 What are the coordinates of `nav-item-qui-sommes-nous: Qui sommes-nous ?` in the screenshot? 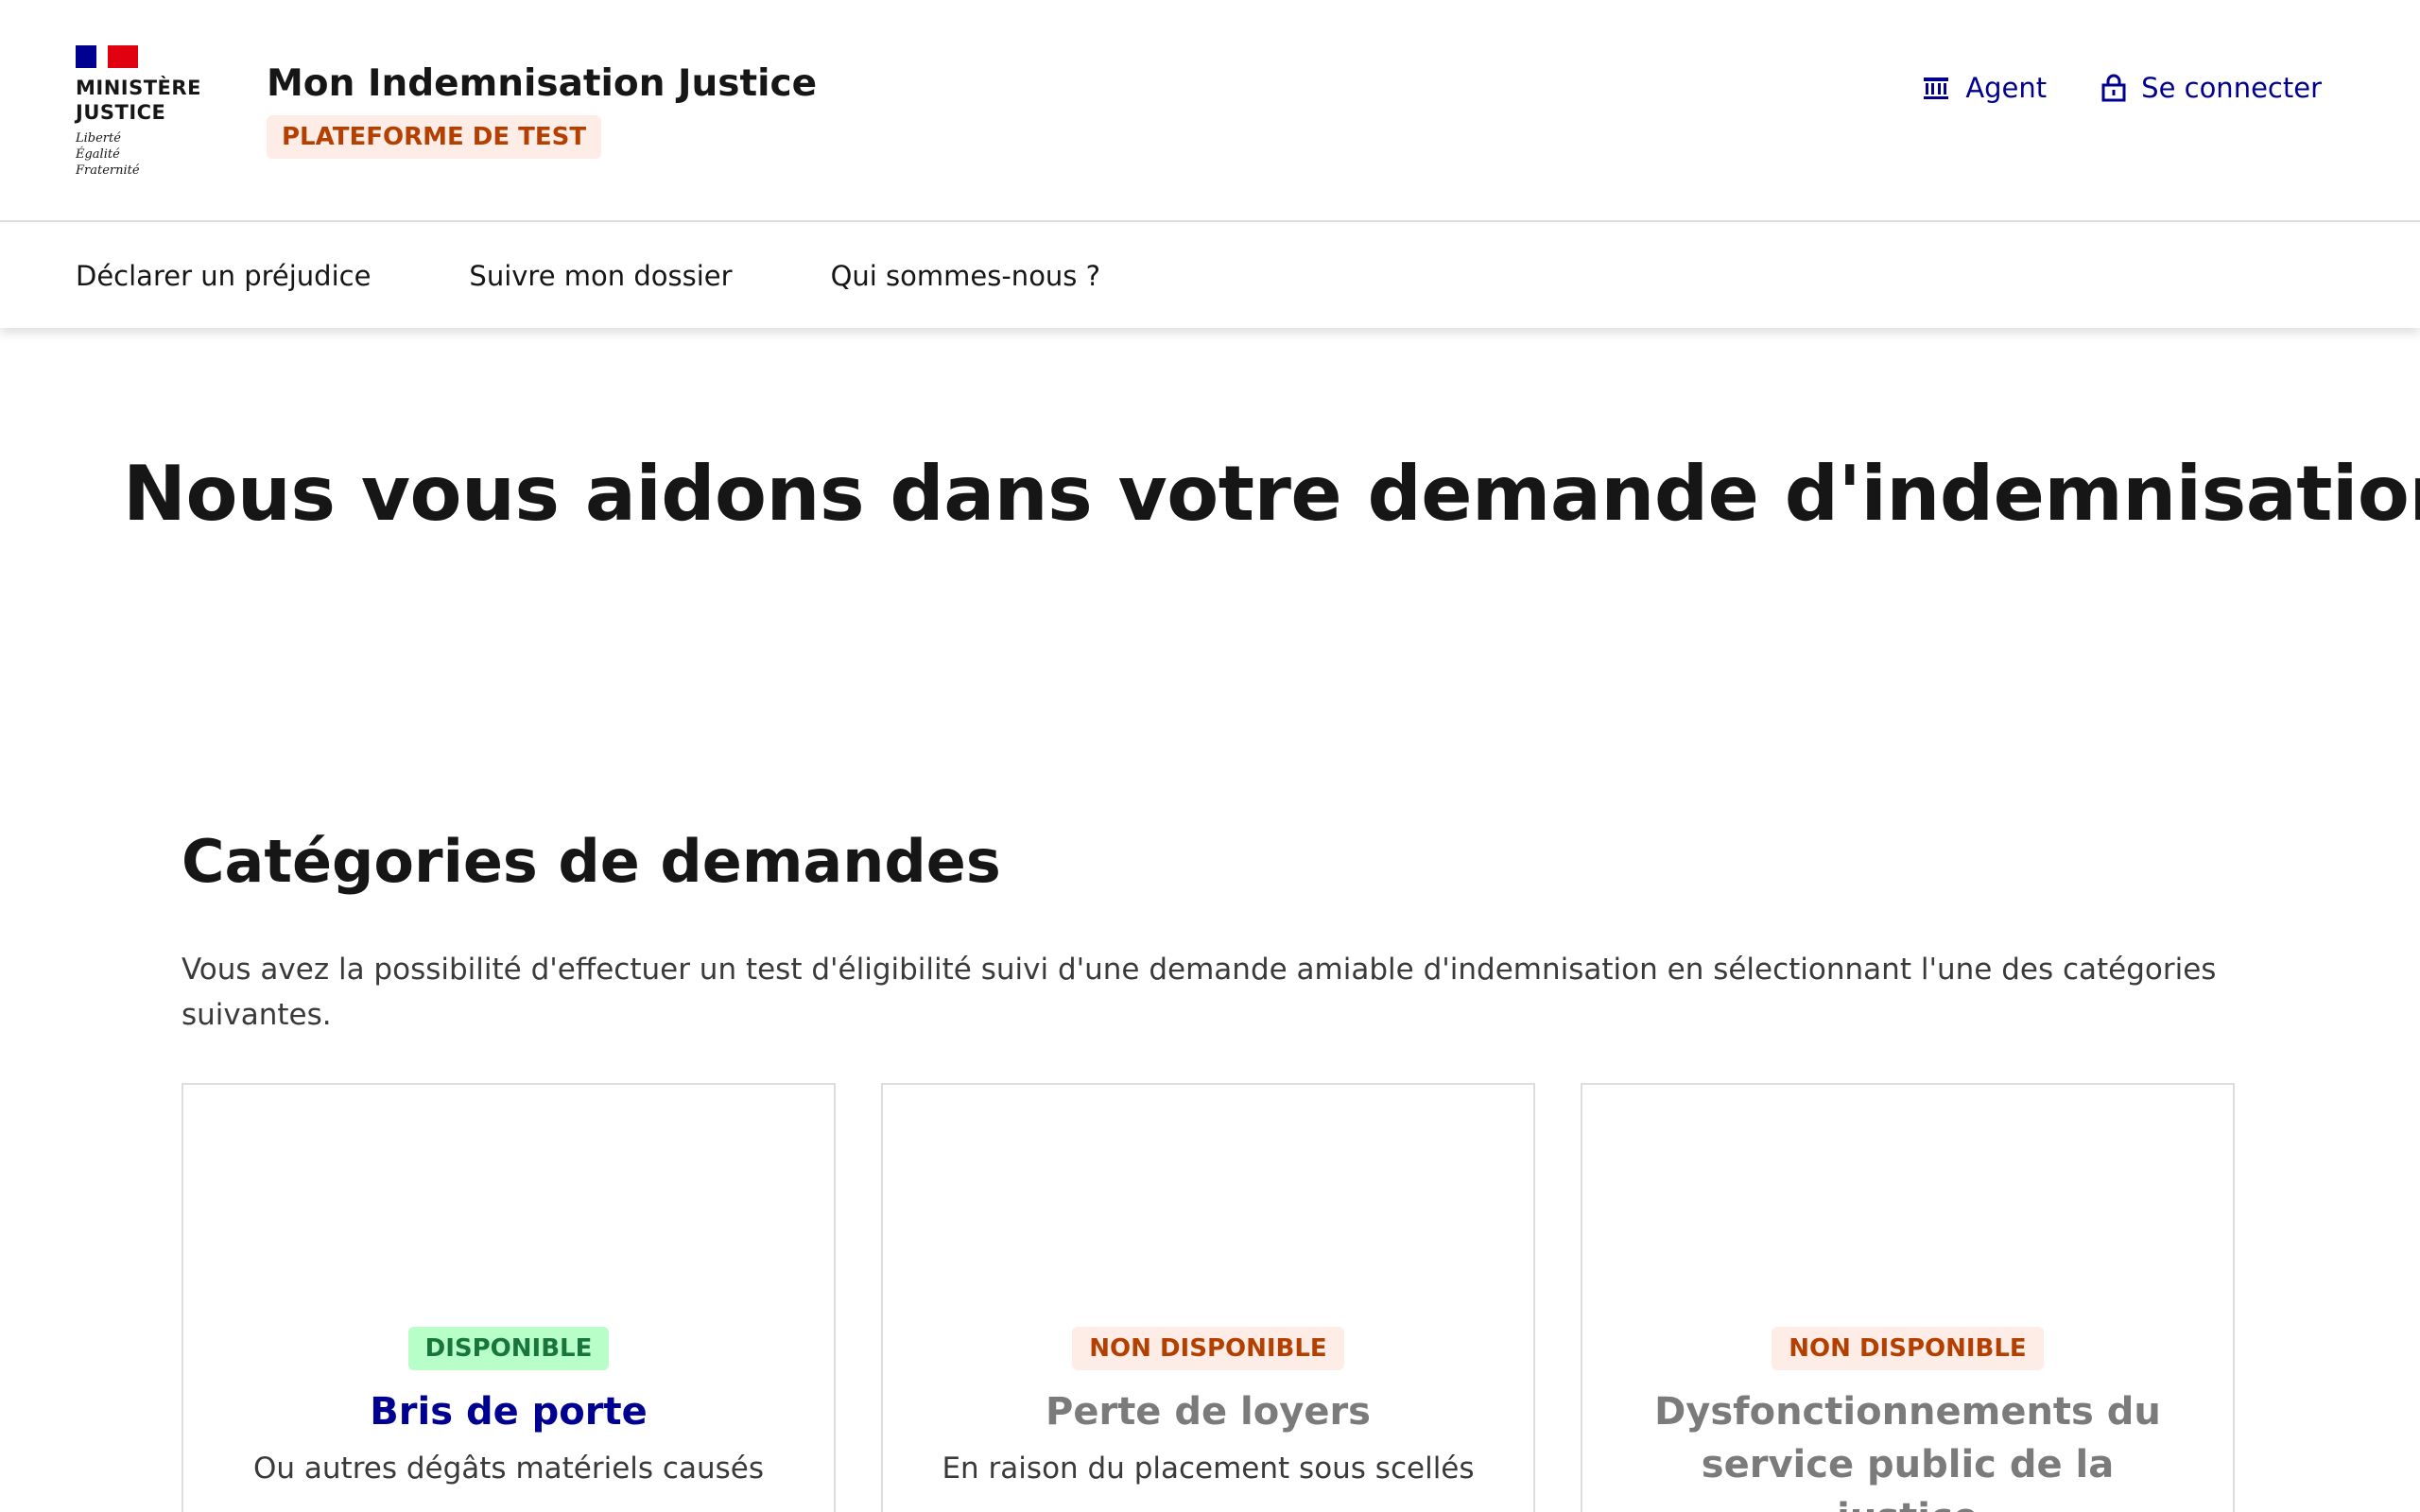 It's located at (966, 276).